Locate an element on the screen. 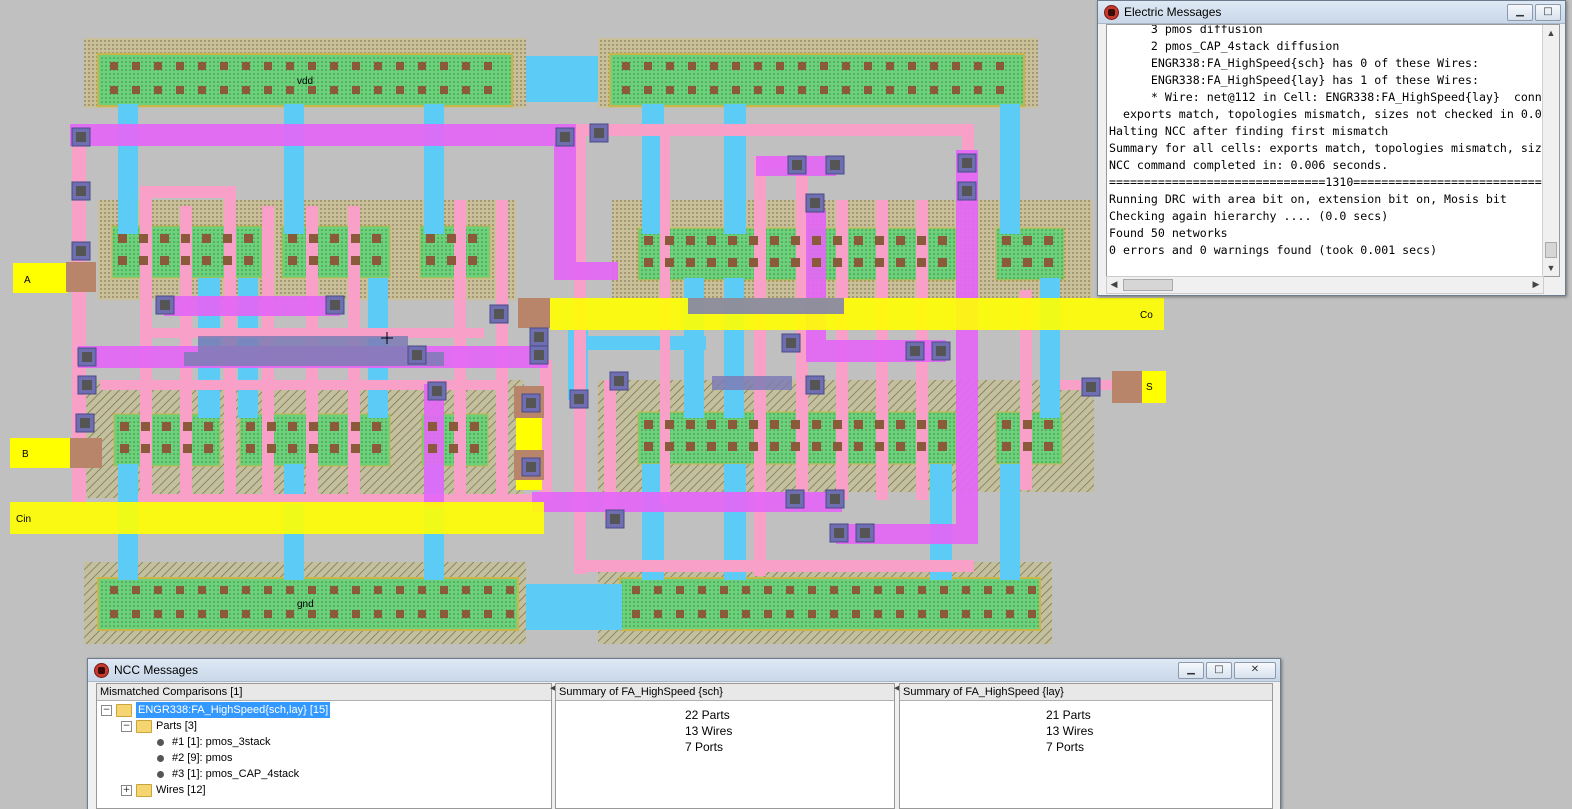 The width and height of the screenshot is (1572, 809). lay-wires-count: 13 Wires is located at coordinates (1070, 731).